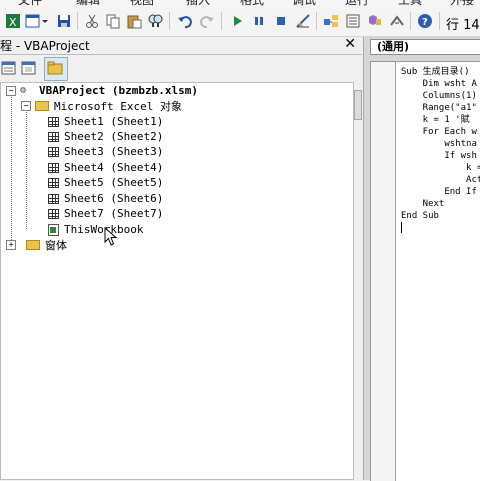 This screenshot has width=480, height=481. Describe the element at coordinates (423, 204) in the screenshot. I see `code-line: Next` at that location.